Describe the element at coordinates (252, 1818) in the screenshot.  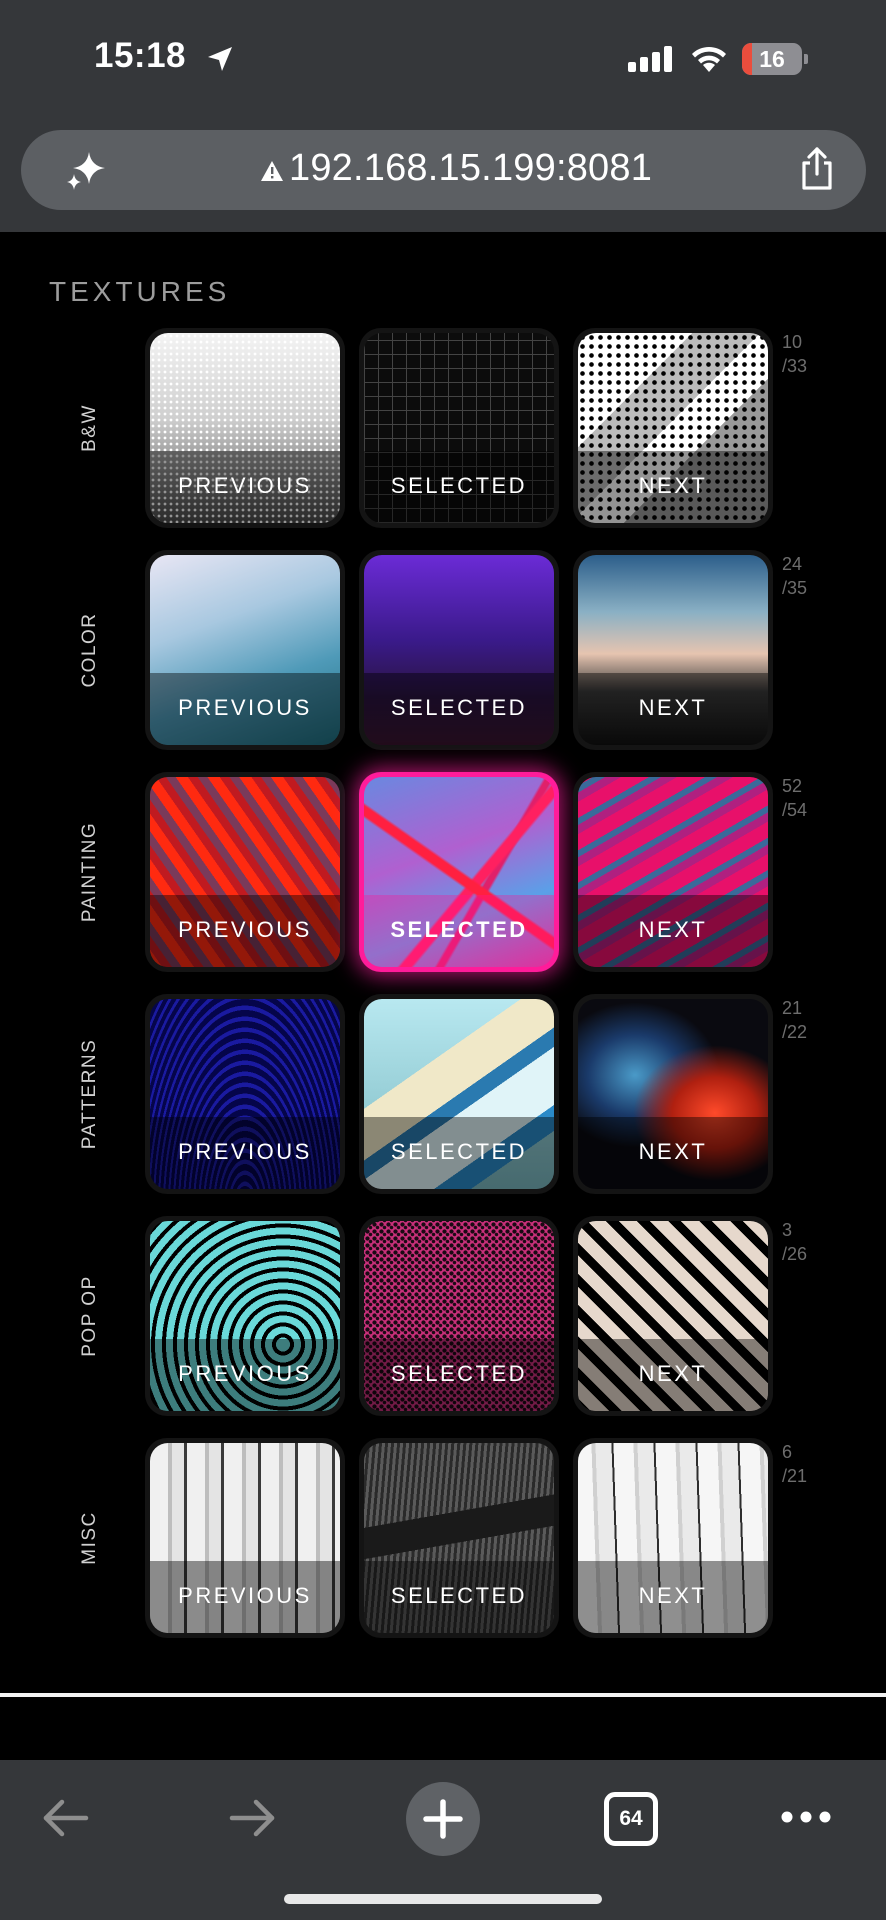
I see `forward-arrow-icon` at that location.